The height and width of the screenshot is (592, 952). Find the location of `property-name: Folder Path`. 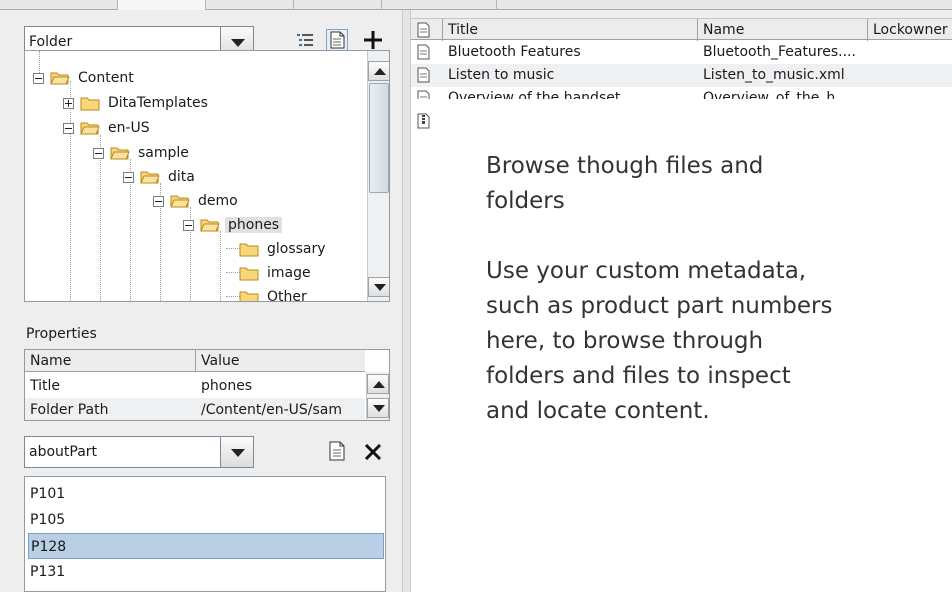

property-name: Folder Path is located at coordinates (69, 410).